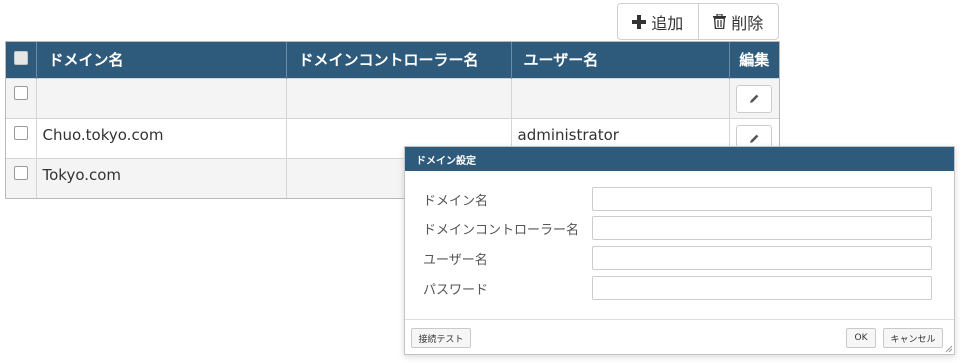 The height and width of the screenshot is (363, 962). Describe the element at coordinates (679, 337) in the screenshot. I see `dialog-footer: 接続テスト OK キャンセル` at that location.